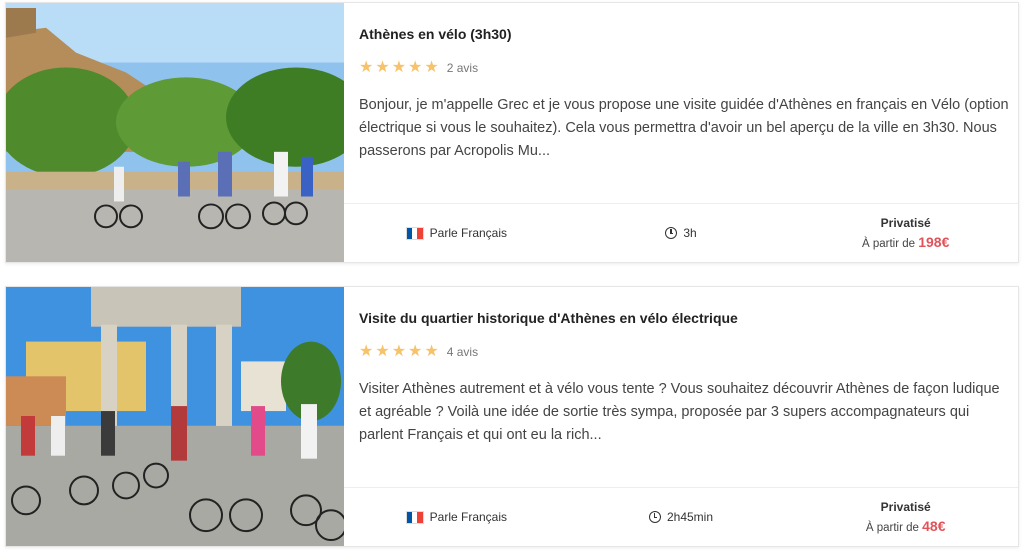 This screenshot has height=551, width=1024. I want to click on review-count: 4 avis, so click(462, 352).